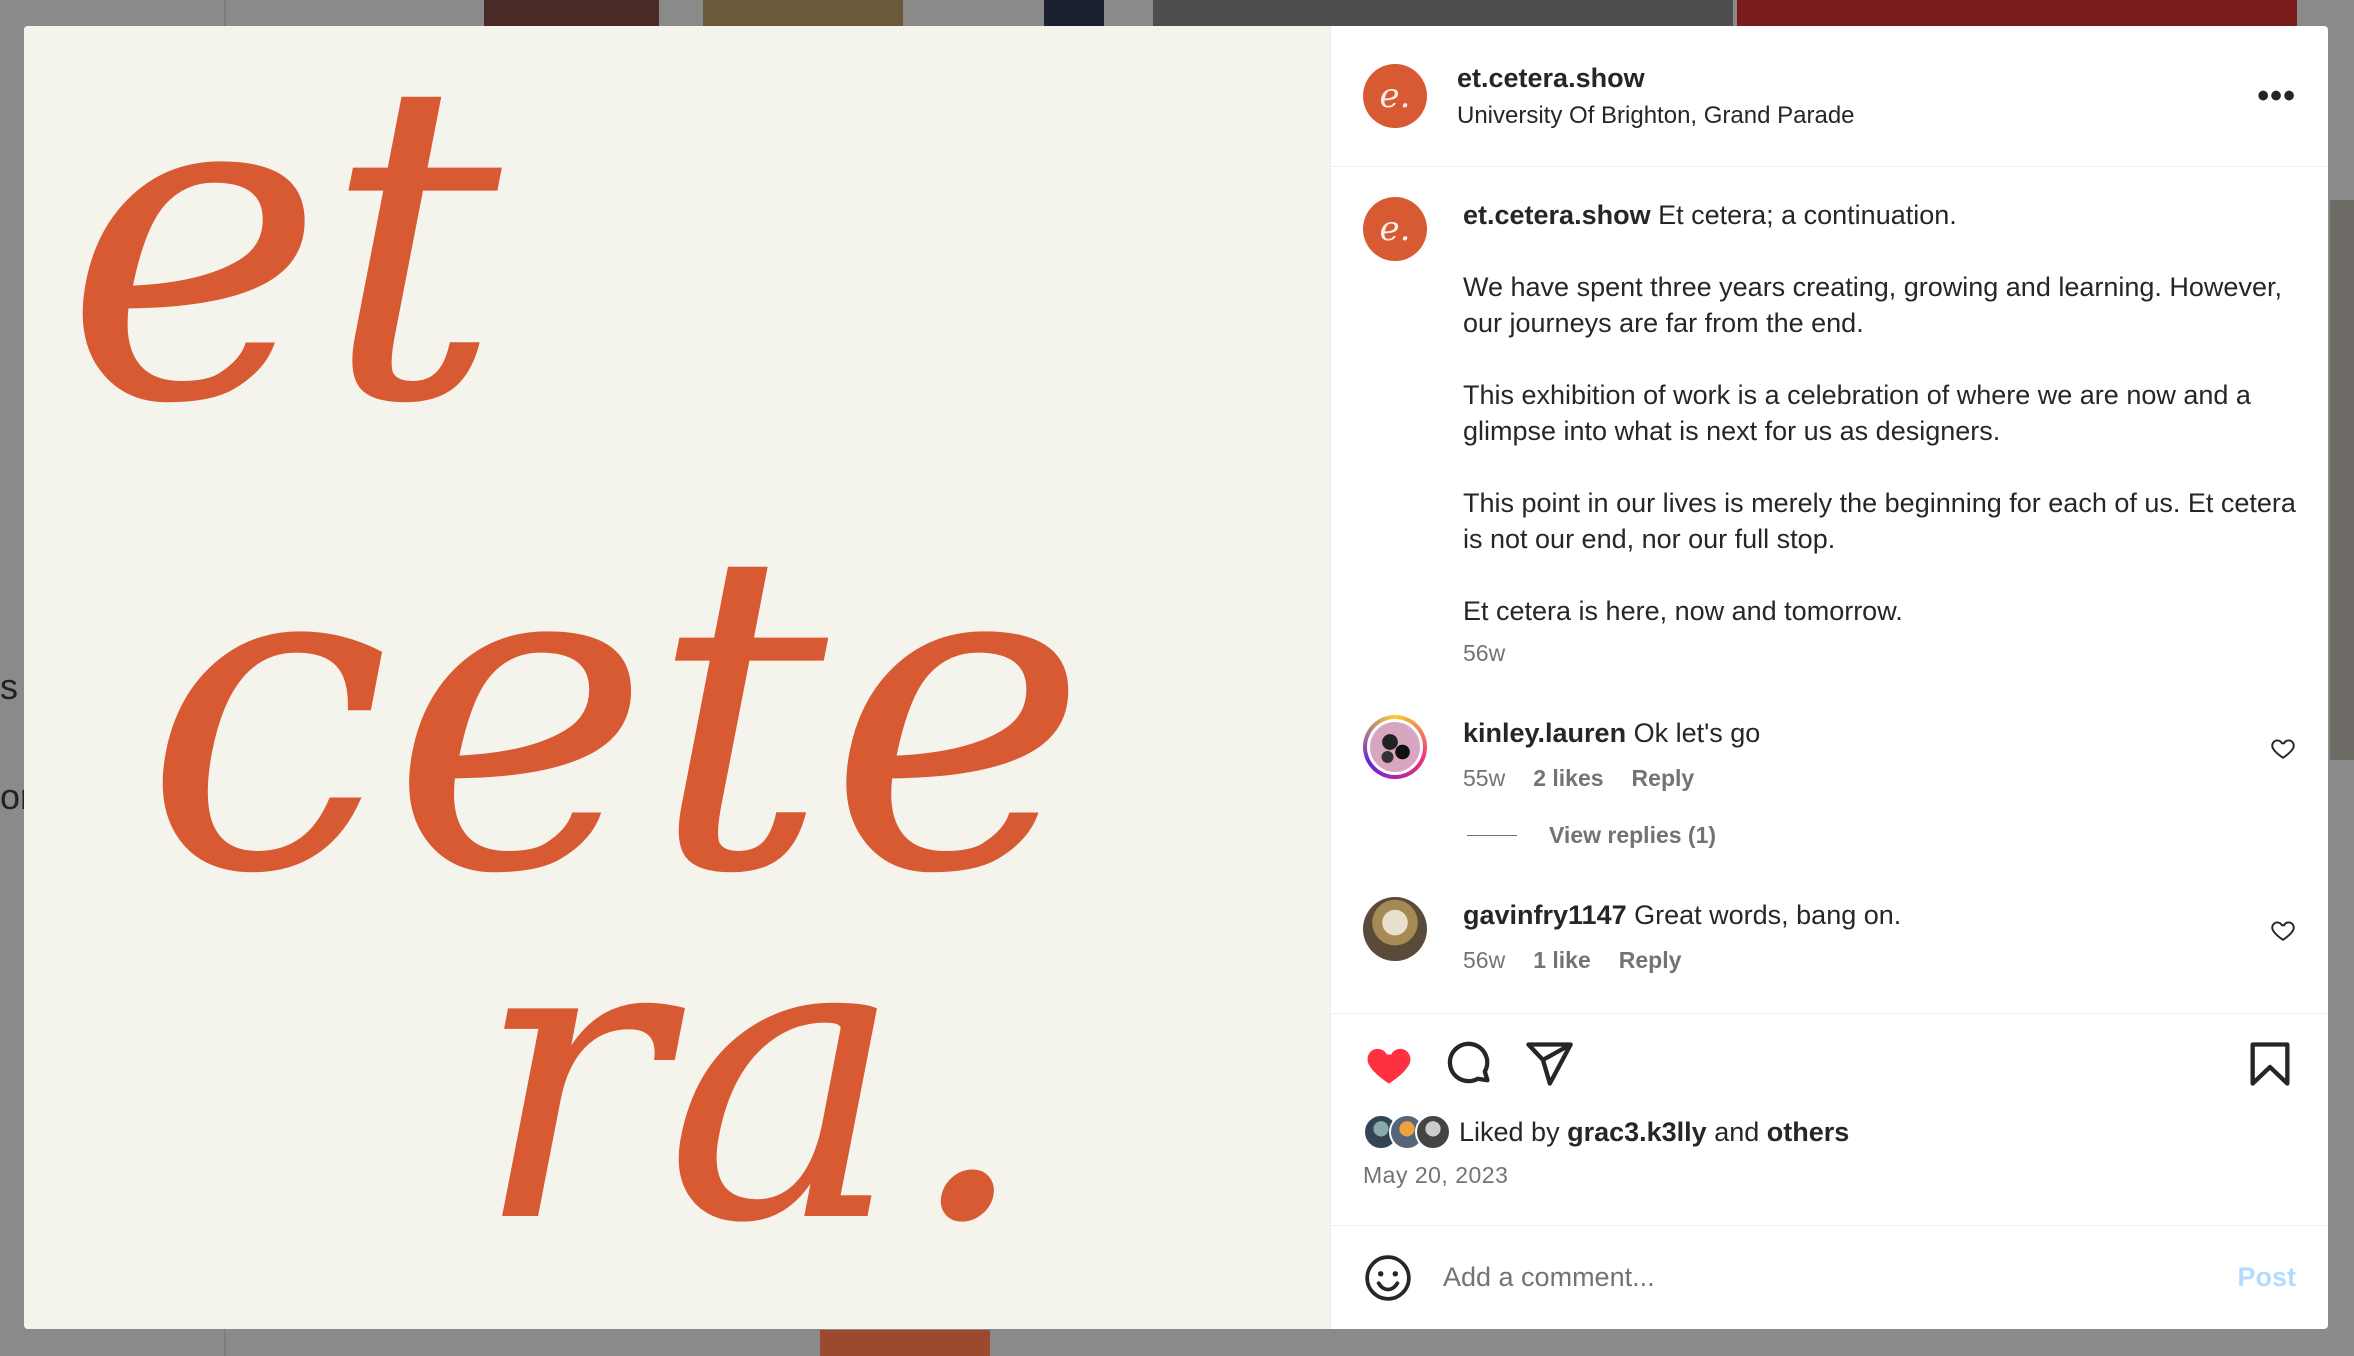 This screenshot has height=1356, width=2354. I want to click on comment-username: kinley.lauren, so click(1544, 733).